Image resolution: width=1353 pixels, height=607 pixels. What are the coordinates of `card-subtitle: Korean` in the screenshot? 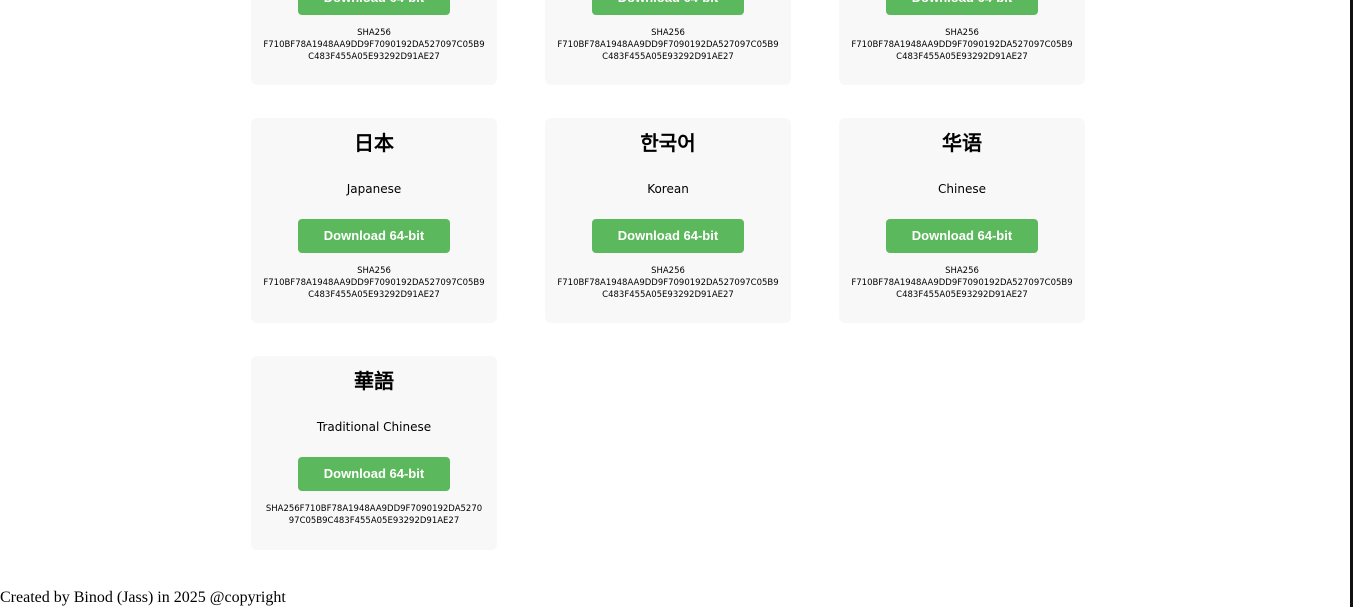 It's located at (668, 189).